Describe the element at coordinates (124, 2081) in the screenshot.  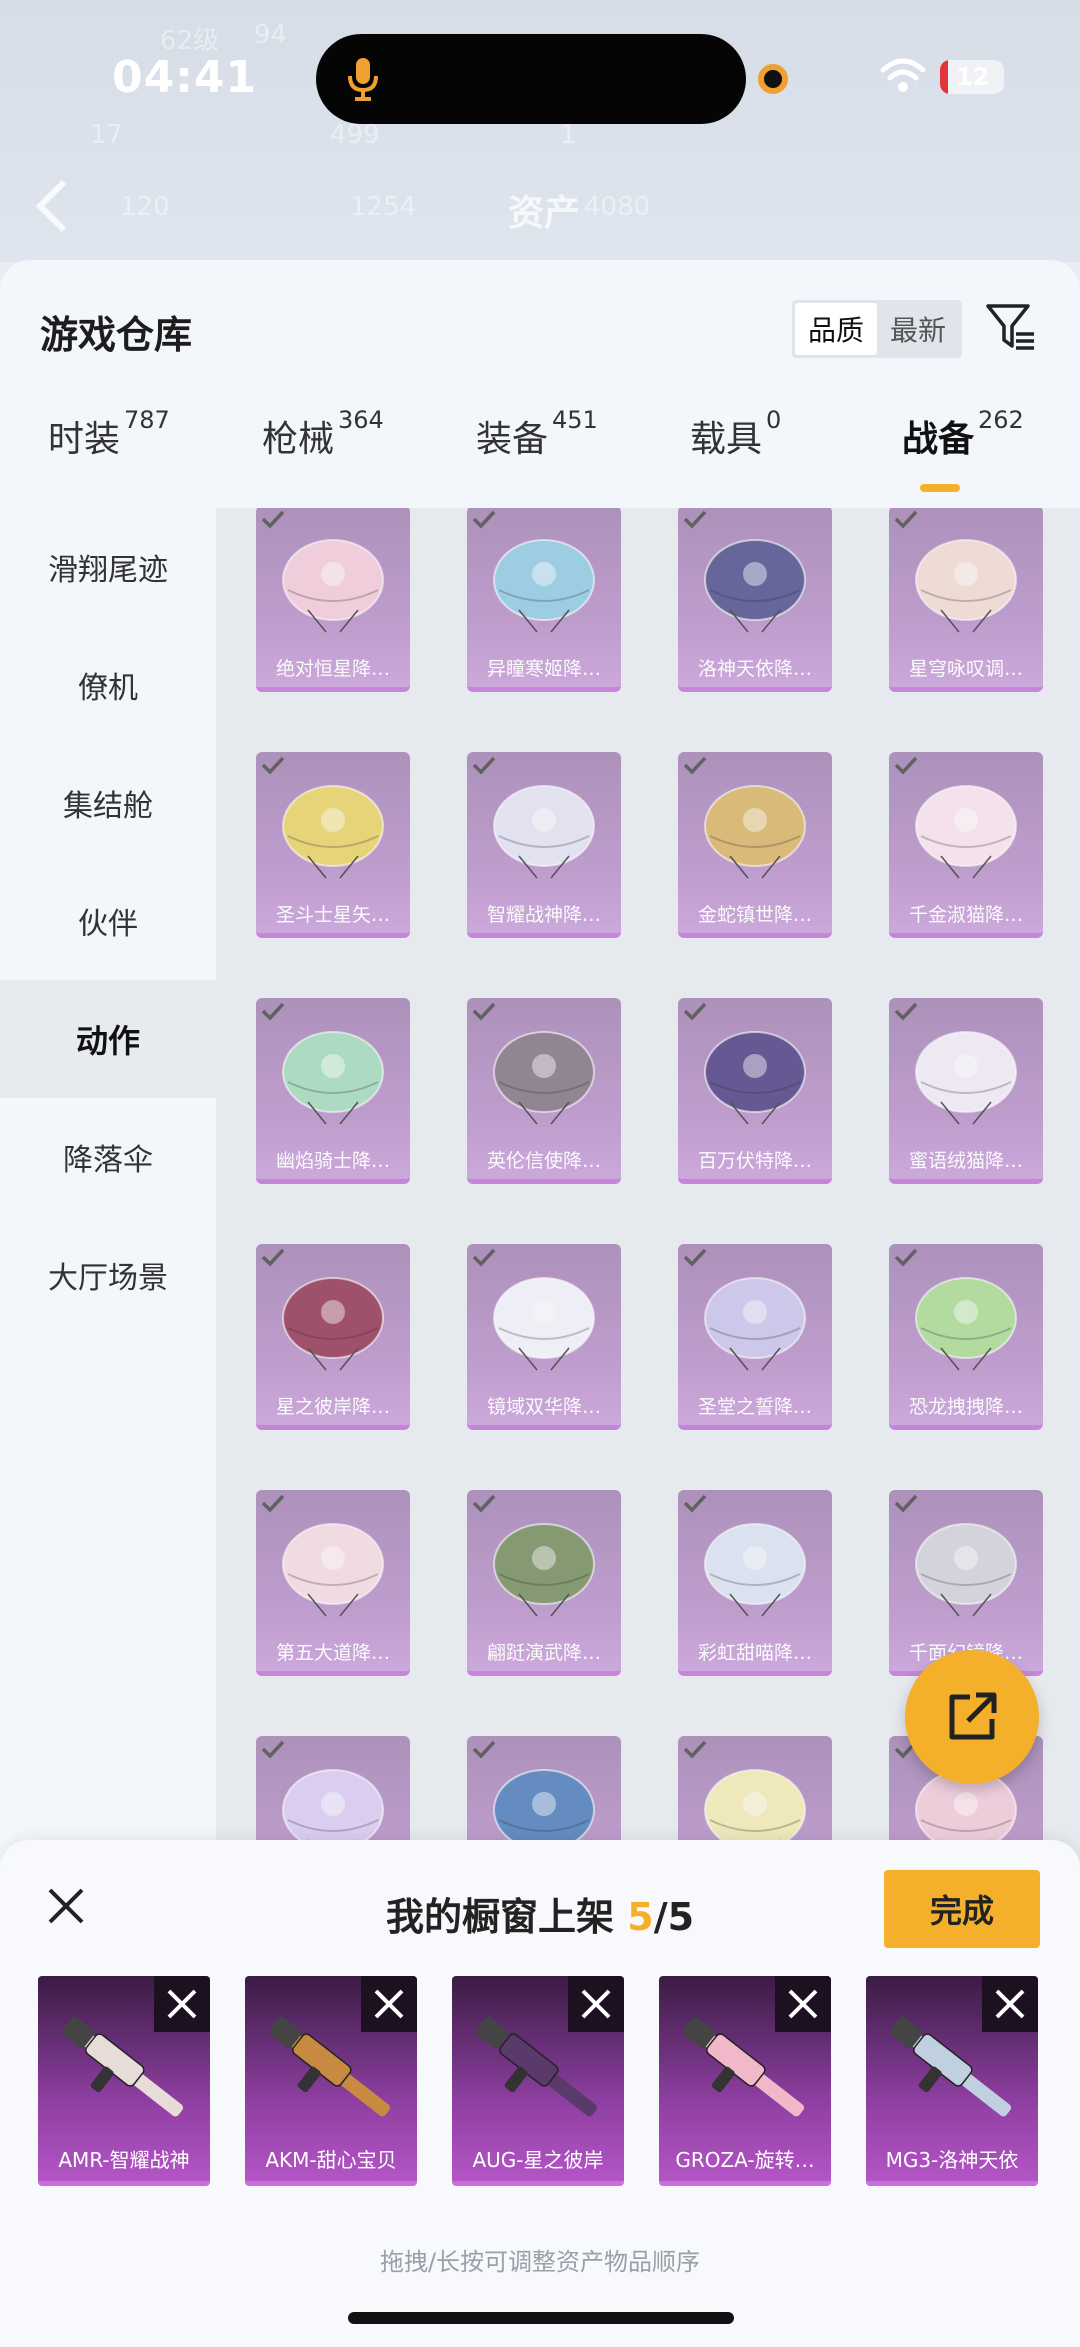
I see `showcase-slot: AMR-智耀战神` at that location.